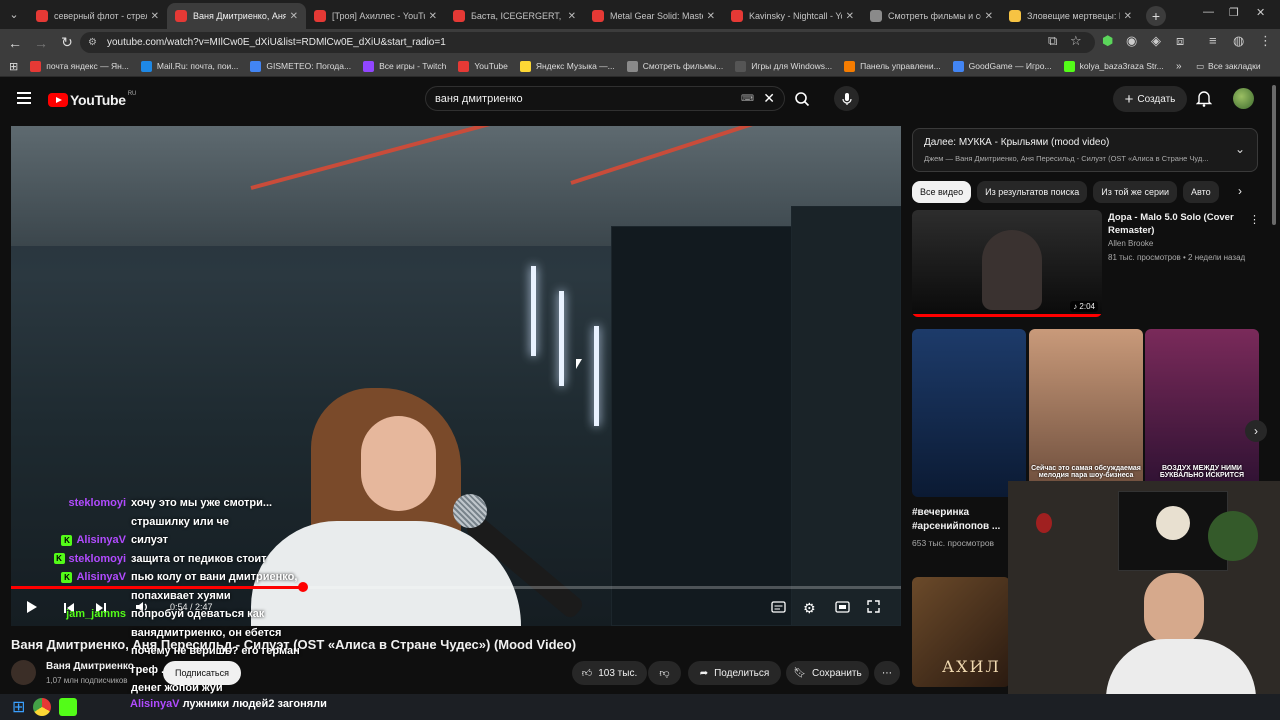 Image resolution: width=1280 pixels, height=720 pixels. Describe the element at coordinates (1254, 219) in the screenshot. I see `more-vert-icon: ⋮` at that location.